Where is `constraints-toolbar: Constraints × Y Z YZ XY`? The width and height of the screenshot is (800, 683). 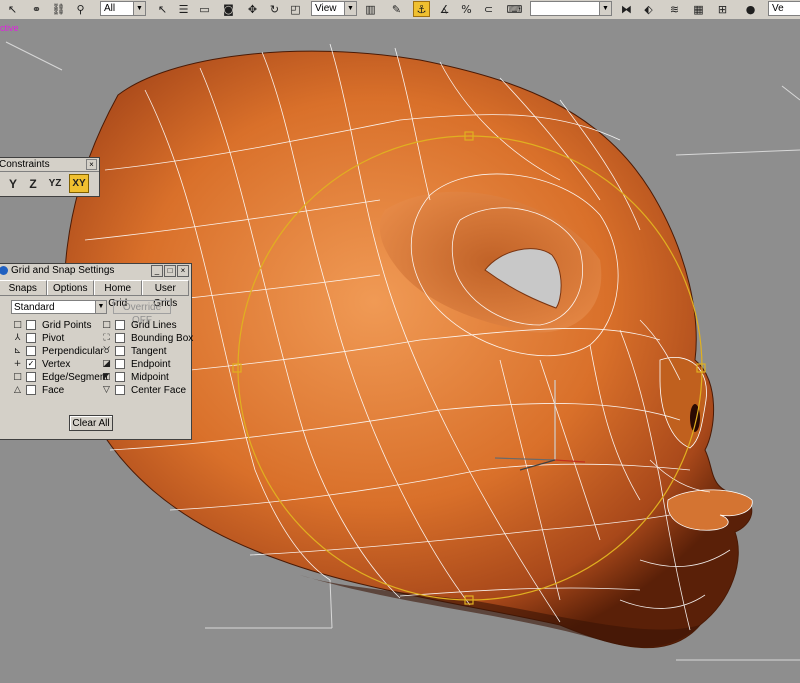
constraints-toolbar: Constraints × Y Z YZ XY is located at coordinates (50, 177).